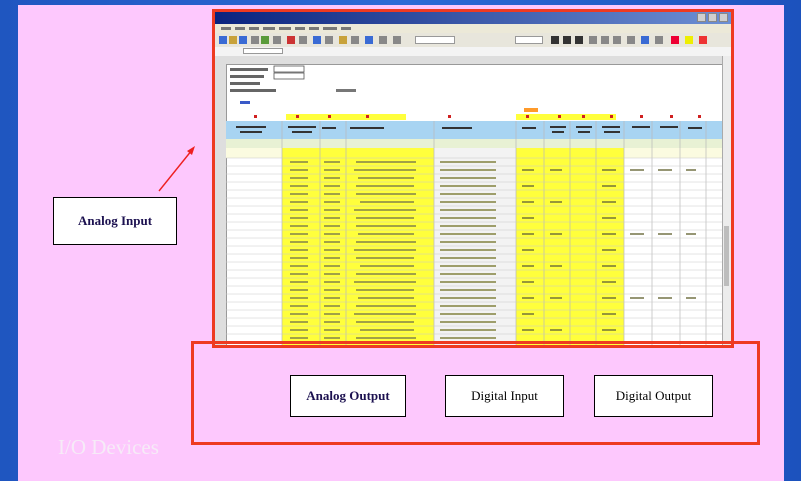 This screenshot has width=801, height=481. Describe the element at coordinates (473, 28) in the screenshot. I see `menu-bar` at that location.